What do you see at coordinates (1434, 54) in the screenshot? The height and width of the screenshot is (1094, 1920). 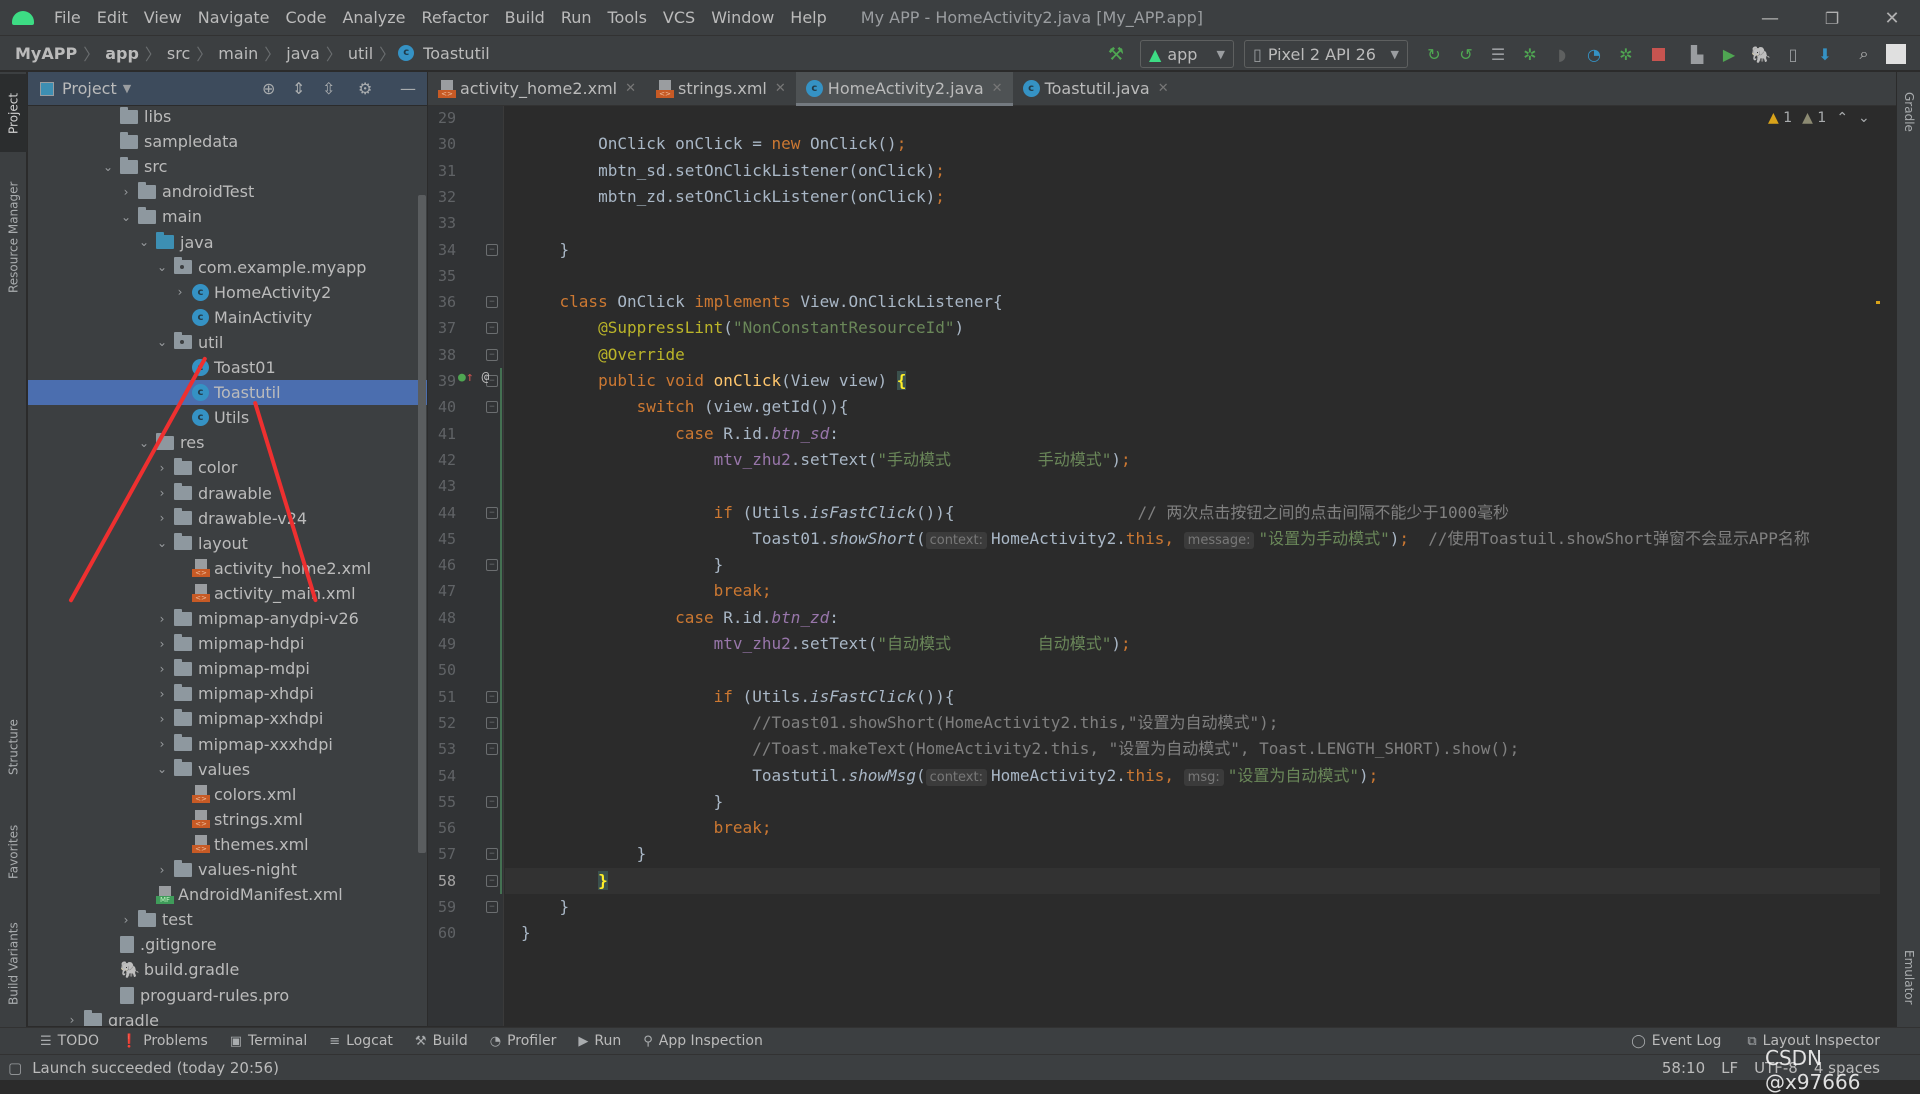 I see `apply-changes-restart-icon: ↻` at bounding box center [1434, 54].